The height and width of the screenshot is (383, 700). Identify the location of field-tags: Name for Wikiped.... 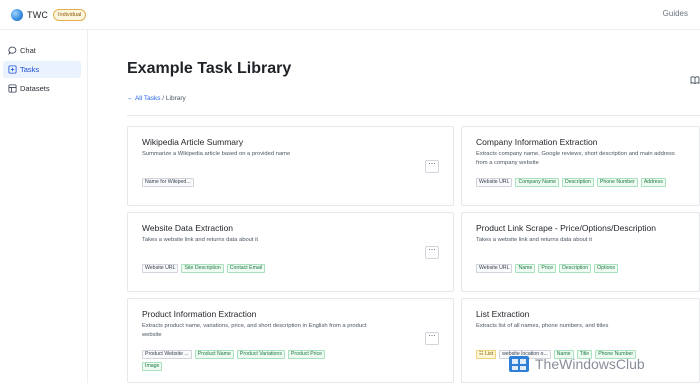
(240, 182).